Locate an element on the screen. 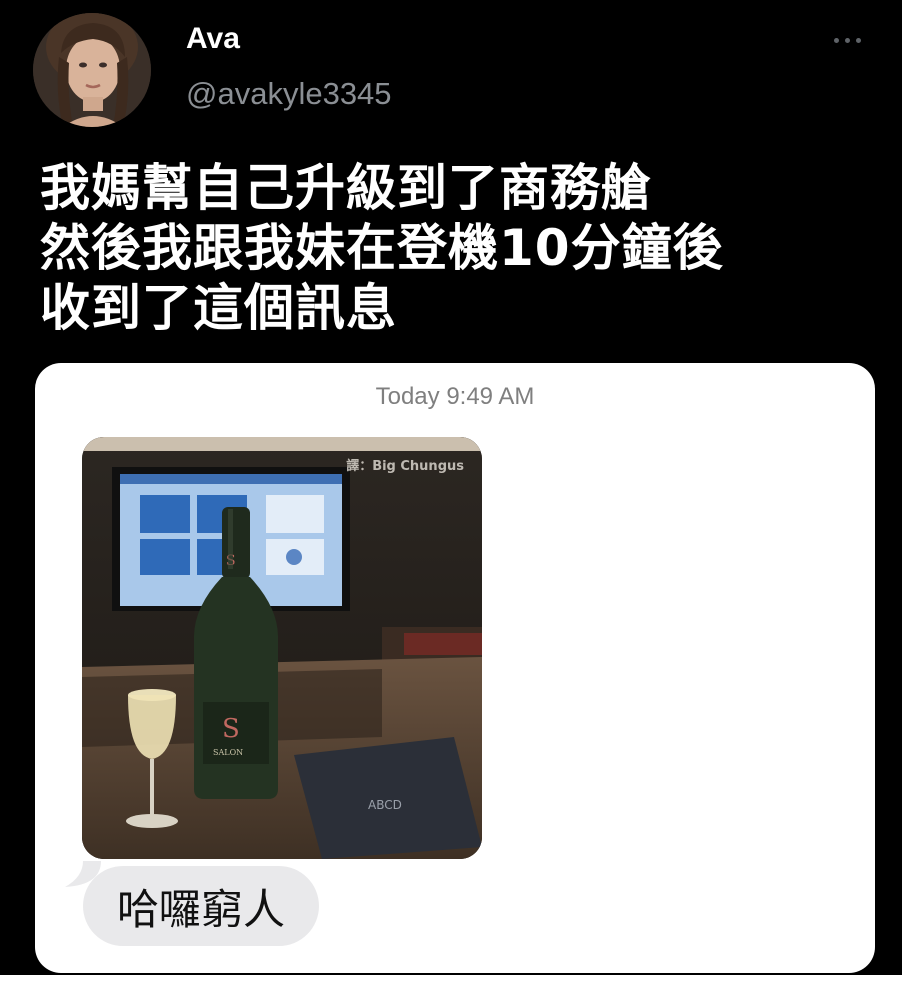 Image resolution: width=902 pixels, height=988 pixels. tweet-text-line: 然後我跟我妹在登機10分鐘後 is located at coordinates (382, 248).